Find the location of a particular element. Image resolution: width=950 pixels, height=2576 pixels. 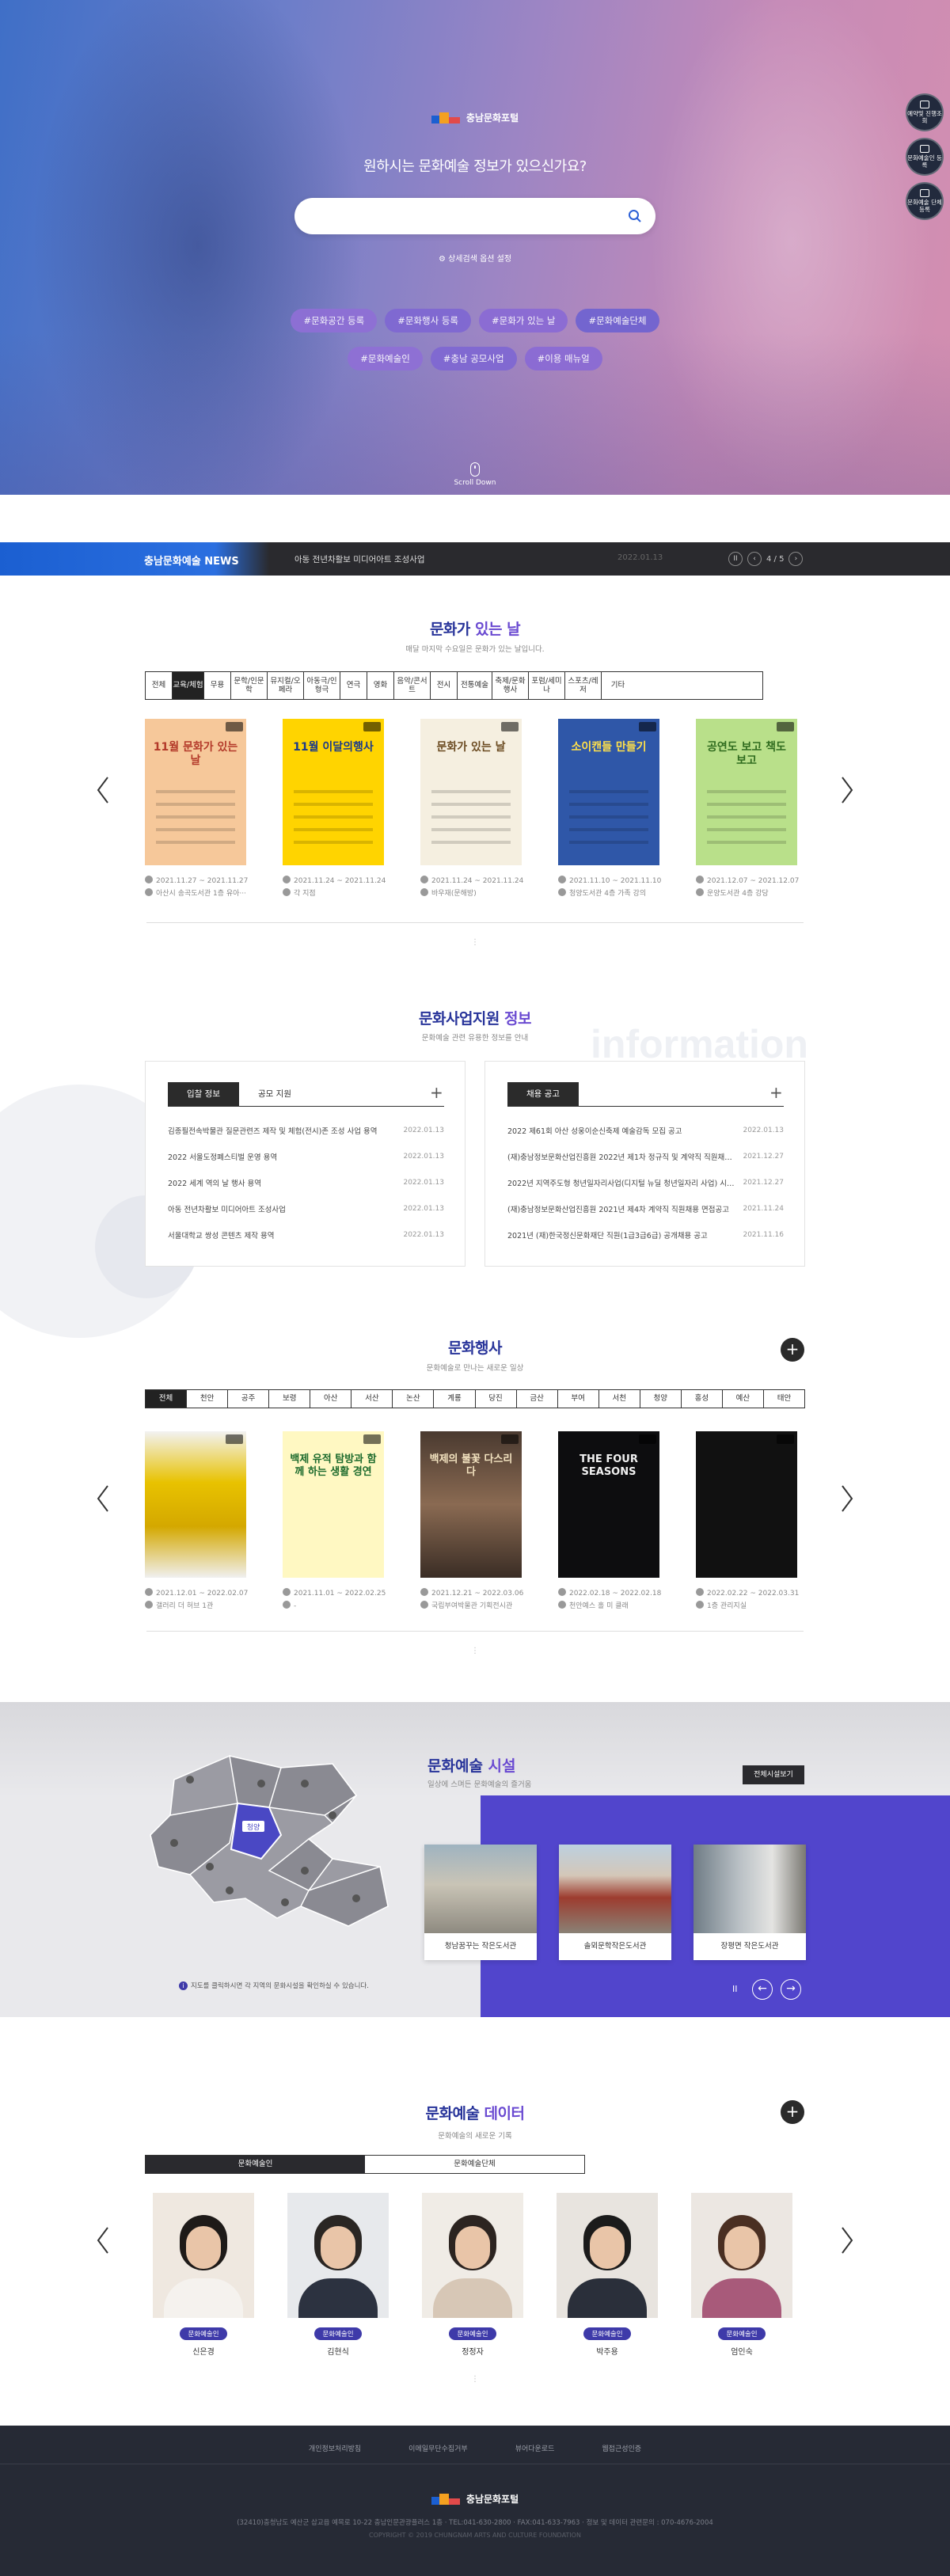

list-item: 아동 전년차활보 미디어아트 조성사업 2022.01.13 is located at coordinates (306, 1209).